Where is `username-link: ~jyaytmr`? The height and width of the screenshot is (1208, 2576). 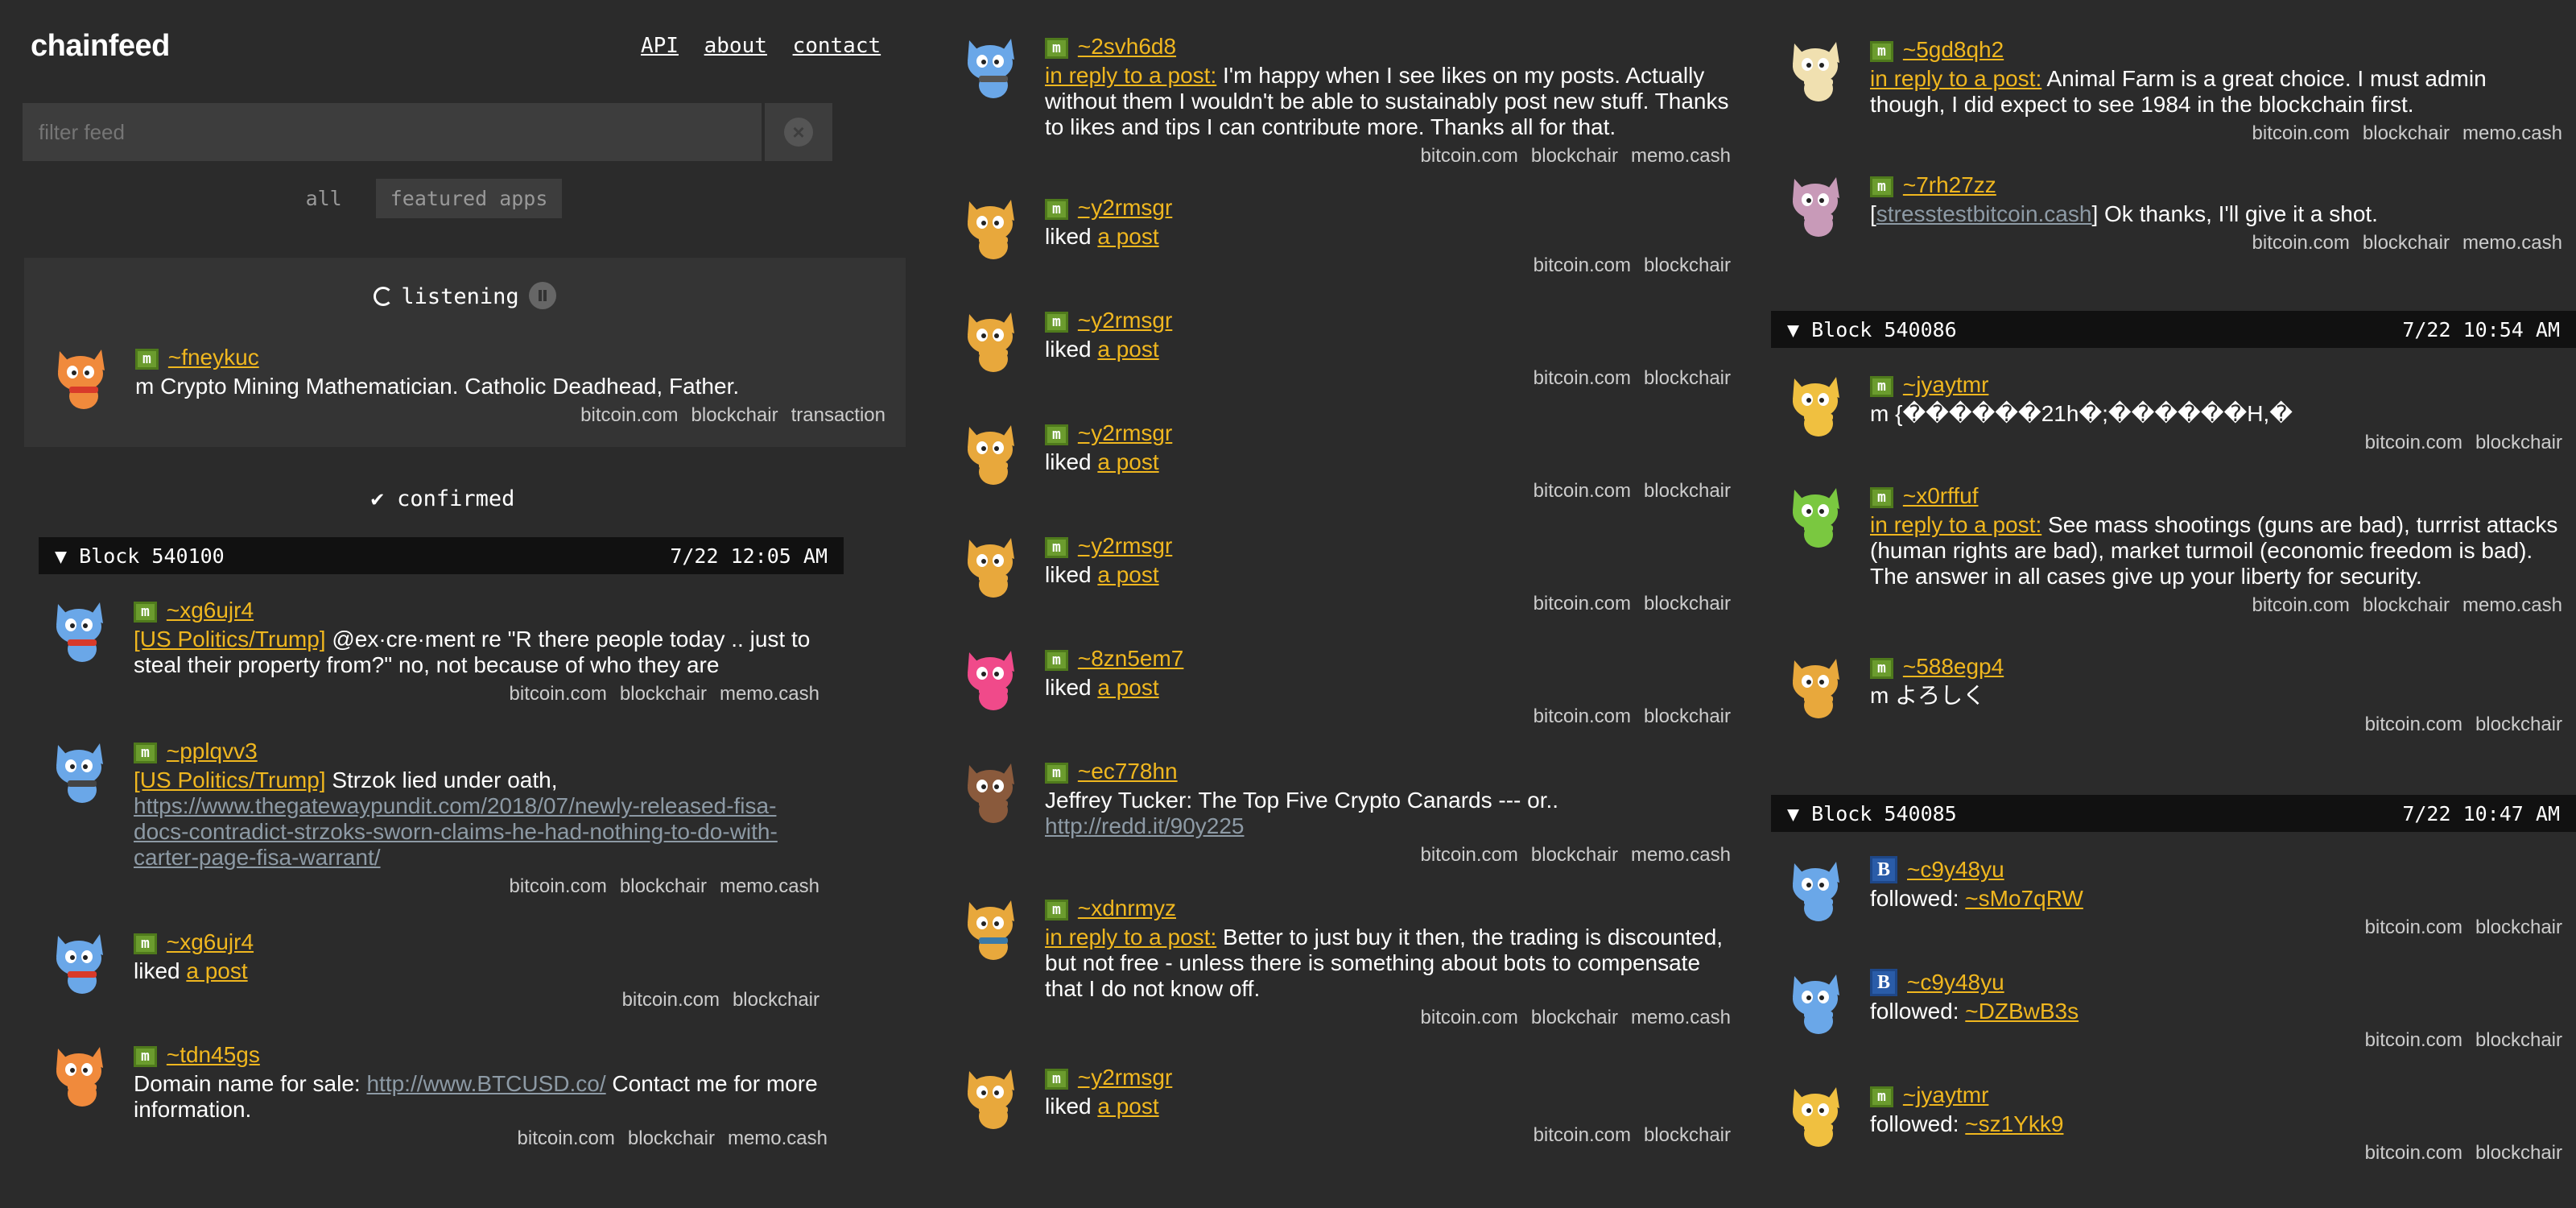 username-link: ~jyaytmr is located at coordinates (1946, 384).